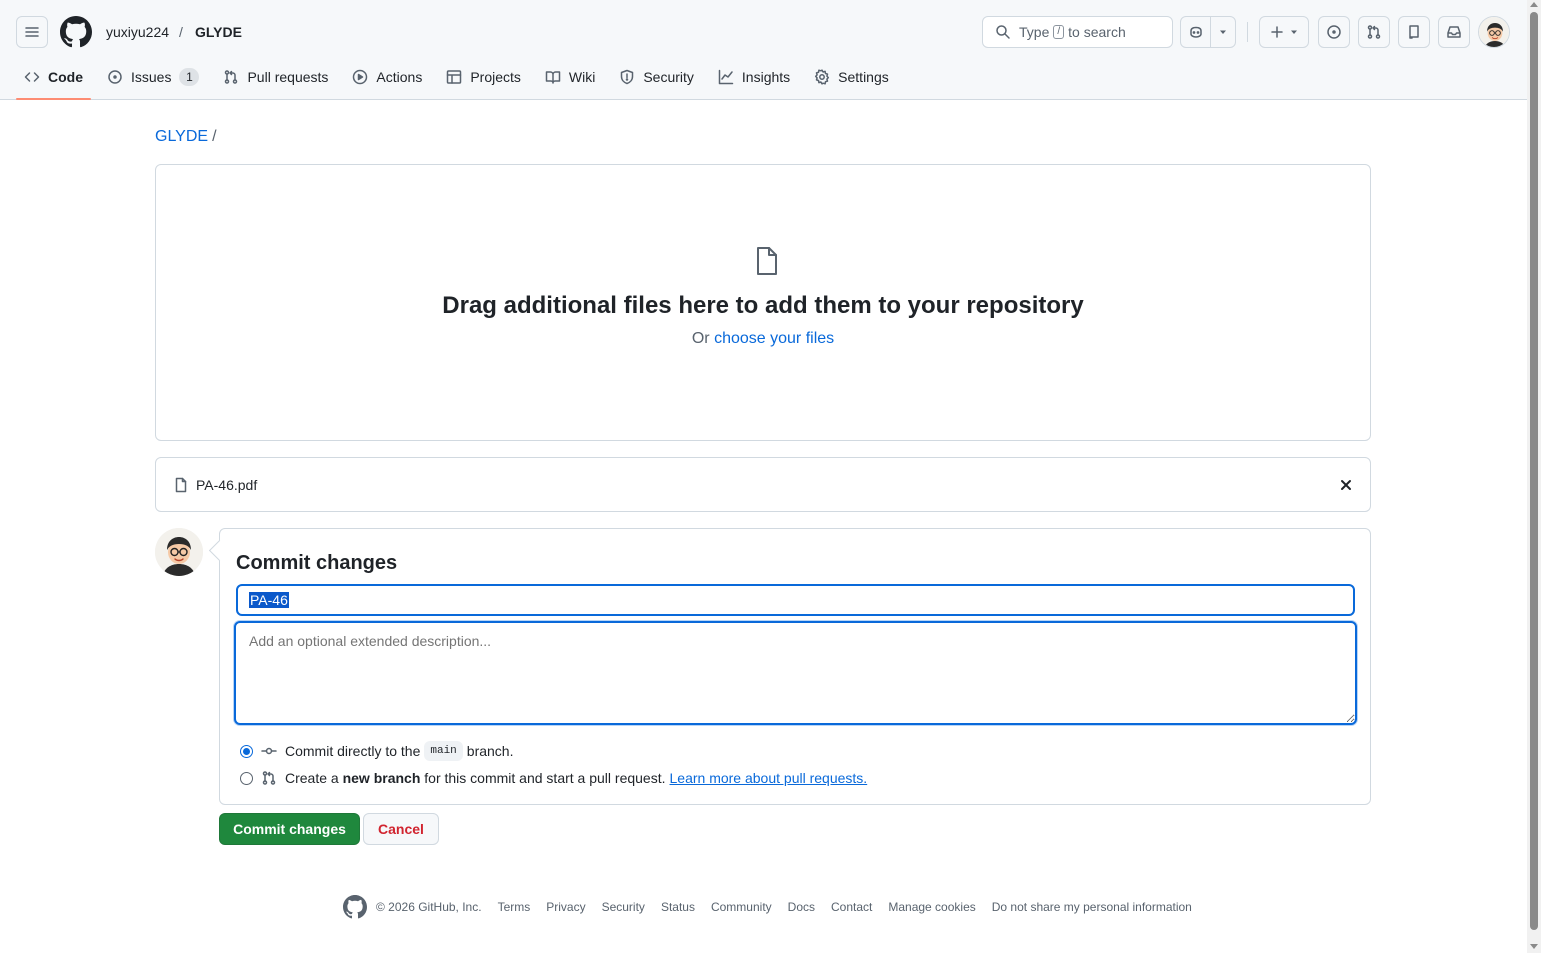  I want to click on footer-link-do-not-share: Do not share my personal information, so click(1092, 907).